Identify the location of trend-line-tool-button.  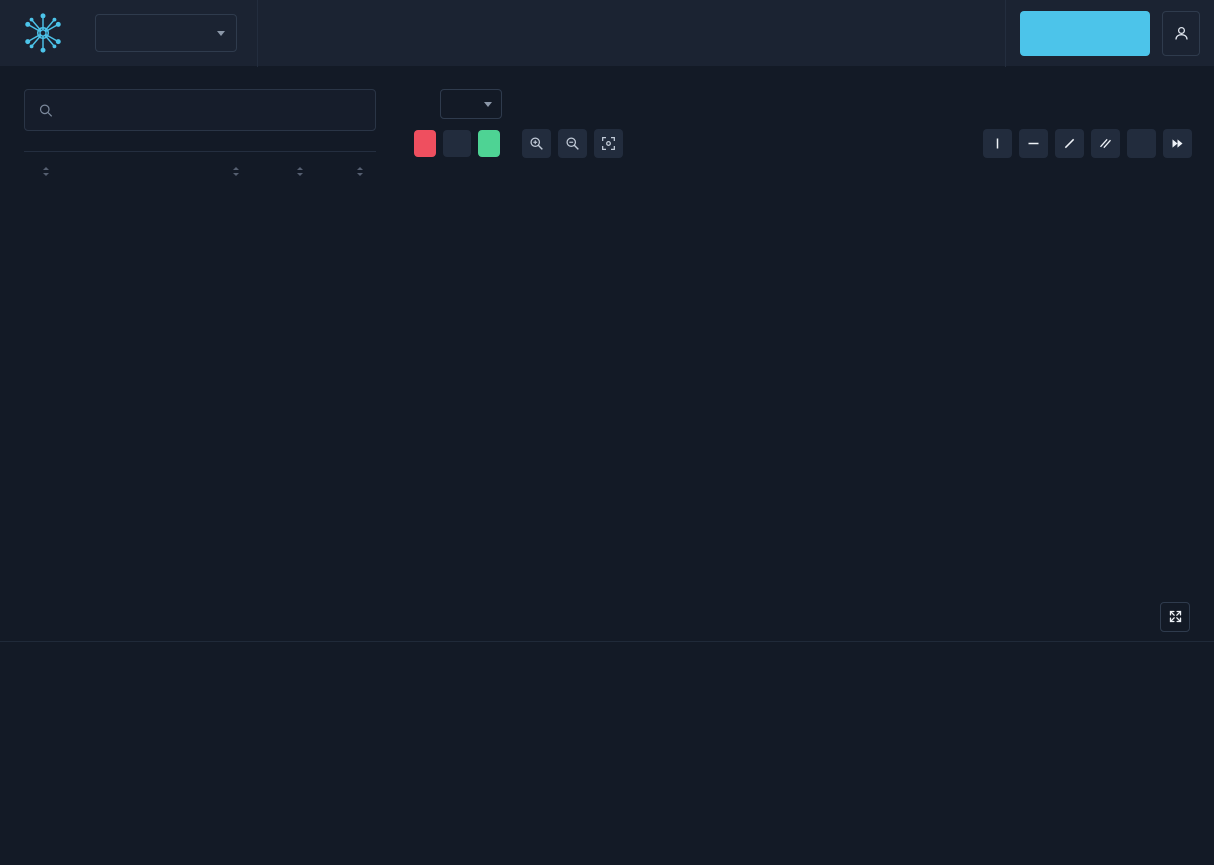
(1069, 143).